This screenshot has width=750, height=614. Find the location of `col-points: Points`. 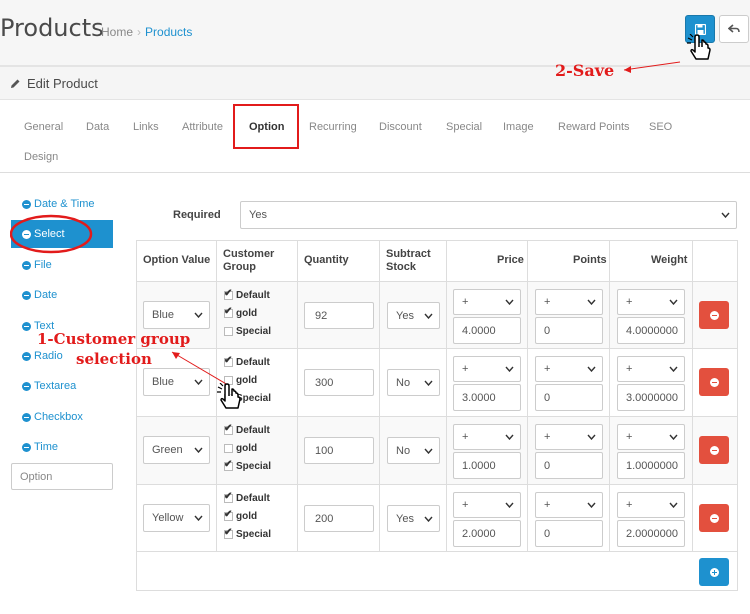

col-points: Points is located at coordinates (590, 260).